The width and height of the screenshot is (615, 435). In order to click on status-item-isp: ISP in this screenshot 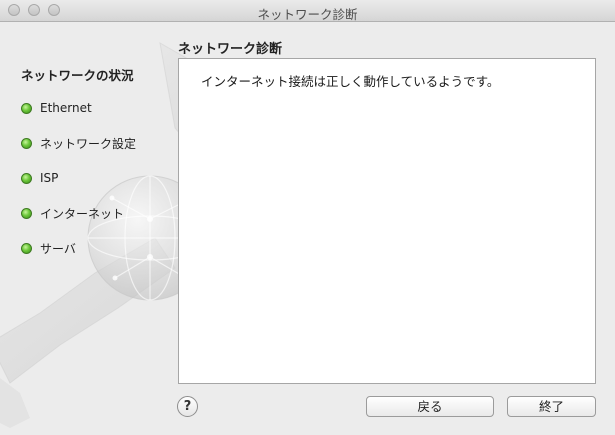, I will do `click(39, 178)`.